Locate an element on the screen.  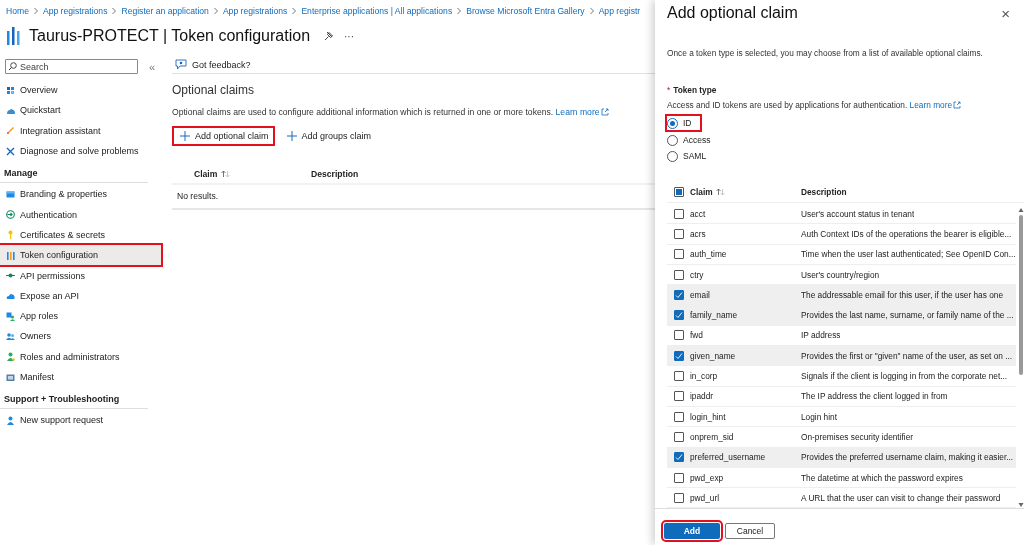
add-button: Add is located at coordinates (692, 530).